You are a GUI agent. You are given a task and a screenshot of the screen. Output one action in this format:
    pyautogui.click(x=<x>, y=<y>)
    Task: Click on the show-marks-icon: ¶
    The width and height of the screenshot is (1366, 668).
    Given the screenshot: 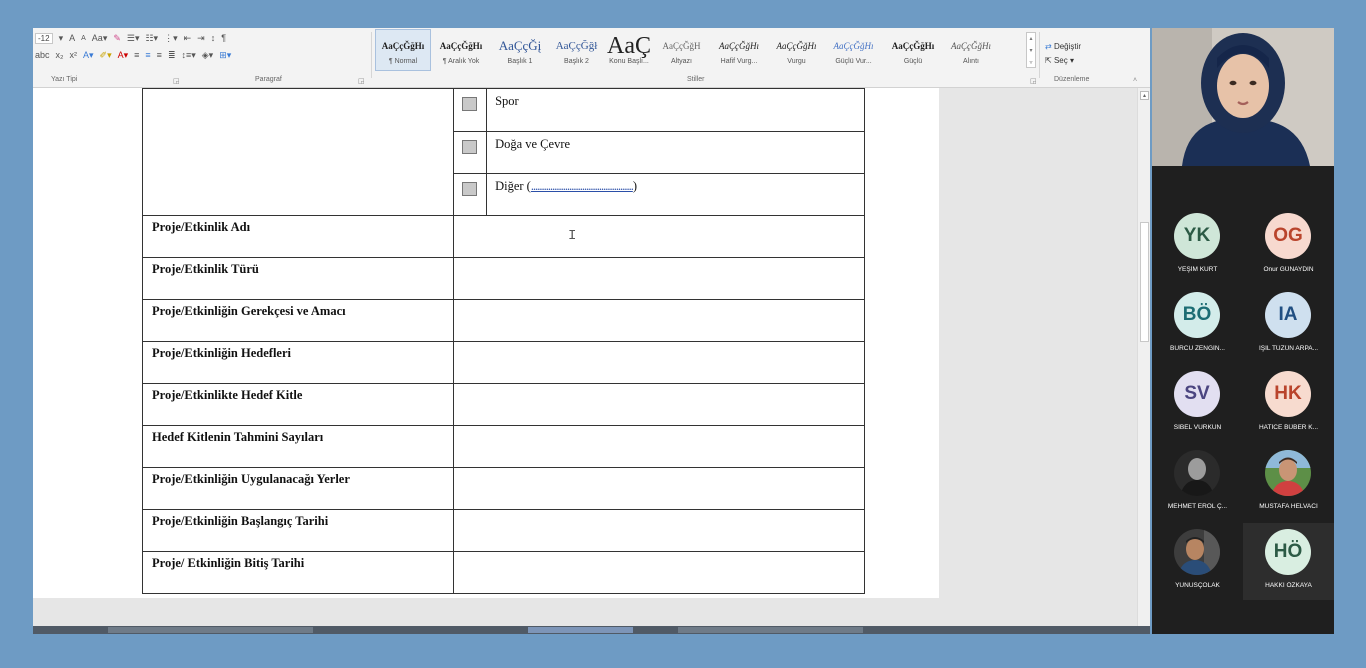 What is the action you would take?
    pyautogui.click(x=223, y=38)
    